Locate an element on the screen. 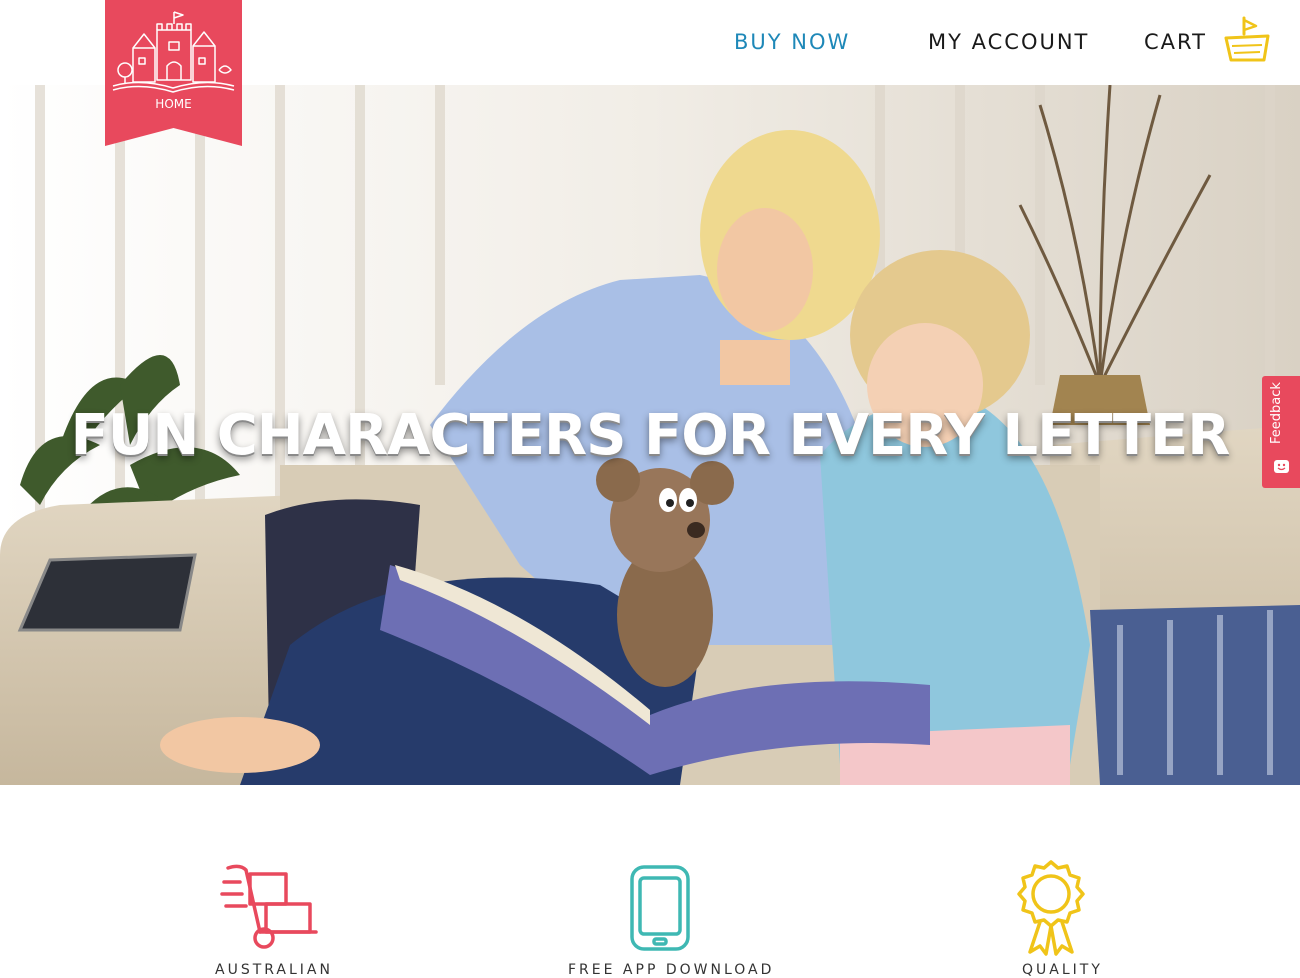 This screenshot has width=1300, height=978. feature-label-australian: AUSTRALIAN is located at coordinates (274, 970).